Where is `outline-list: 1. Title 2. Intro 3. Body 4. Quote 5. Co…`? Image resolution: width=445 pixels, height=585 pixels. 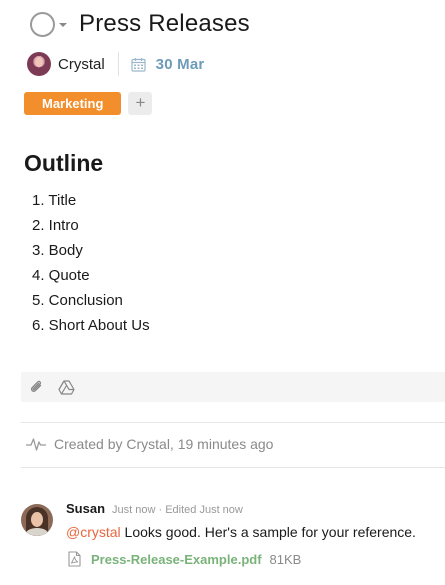 outline-list: 1. Title 2. Intro 3. Body 4. Quote 5. Co… is located at coordinates (91, 265).